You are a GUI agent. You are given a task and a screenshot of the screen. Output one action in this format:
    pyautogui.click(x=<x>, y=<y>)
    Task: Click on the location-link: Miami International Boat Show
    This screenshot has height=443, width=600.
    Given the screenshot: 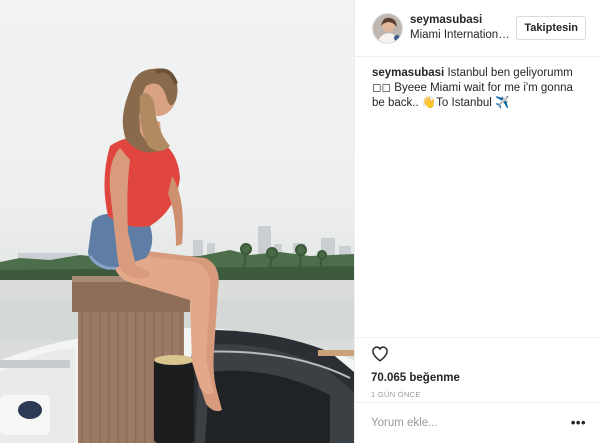 What is the action you would take?
    pyautogui.click(x=462, y=35)
    